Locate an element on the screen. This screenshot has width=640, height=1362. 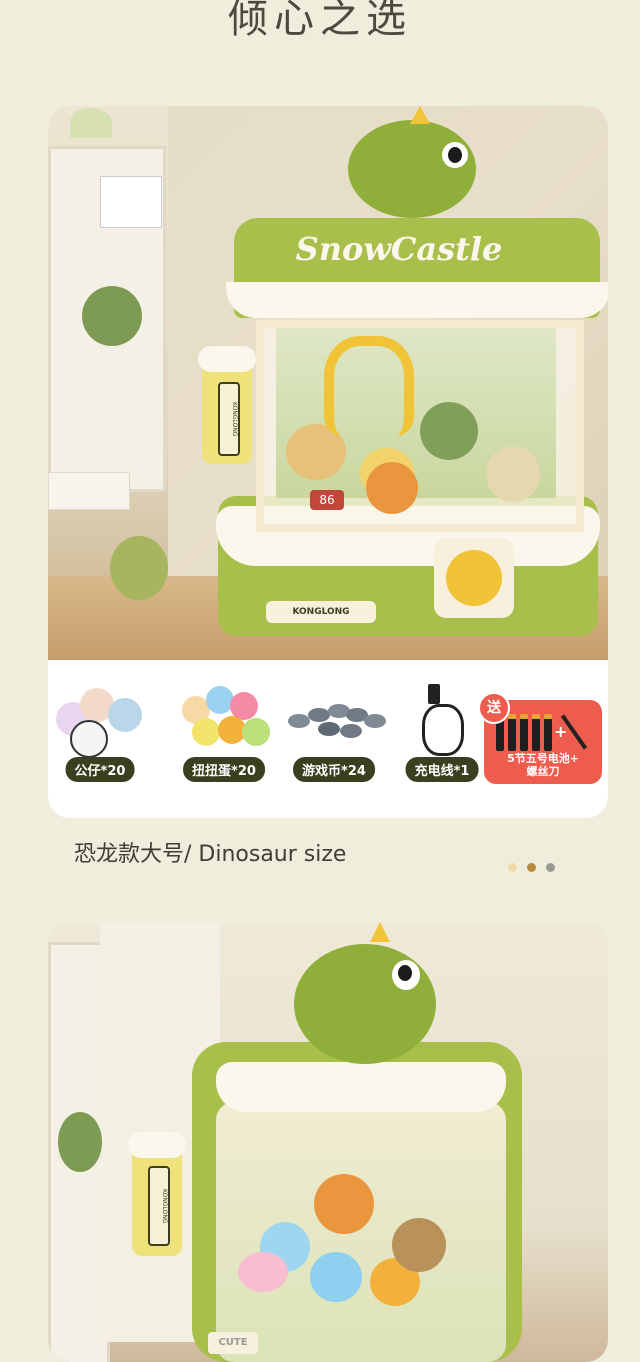
plush-toys-icon is located at coordinates (100, 716).